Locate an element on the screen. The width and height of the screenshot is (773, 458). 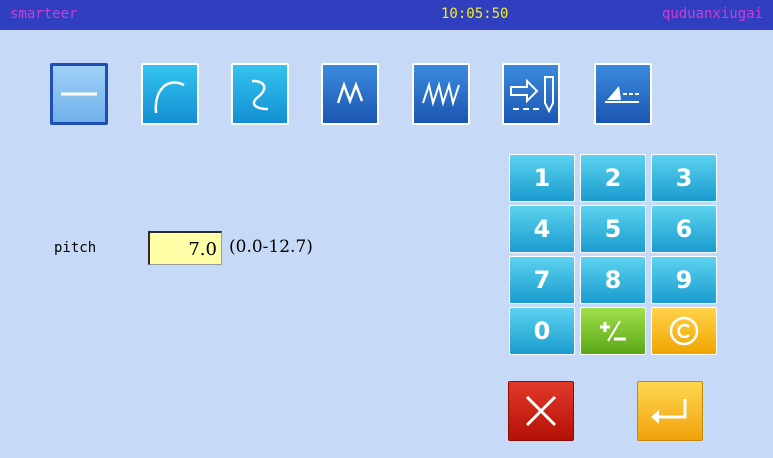
tool-straight-button is located at coordinates (79, 94).